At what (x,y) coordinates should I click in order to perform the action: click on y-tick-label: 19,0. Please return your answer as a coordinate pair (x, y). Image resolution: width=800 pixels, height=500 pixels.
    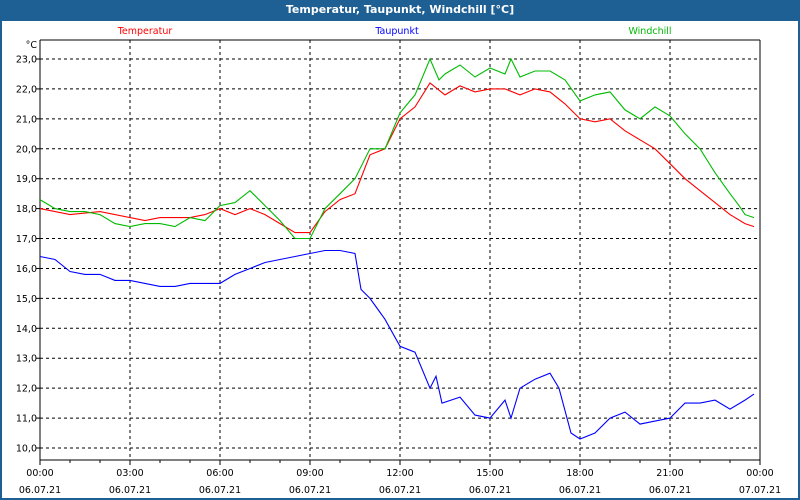
    Looking at the image, I should click on (26, 179).